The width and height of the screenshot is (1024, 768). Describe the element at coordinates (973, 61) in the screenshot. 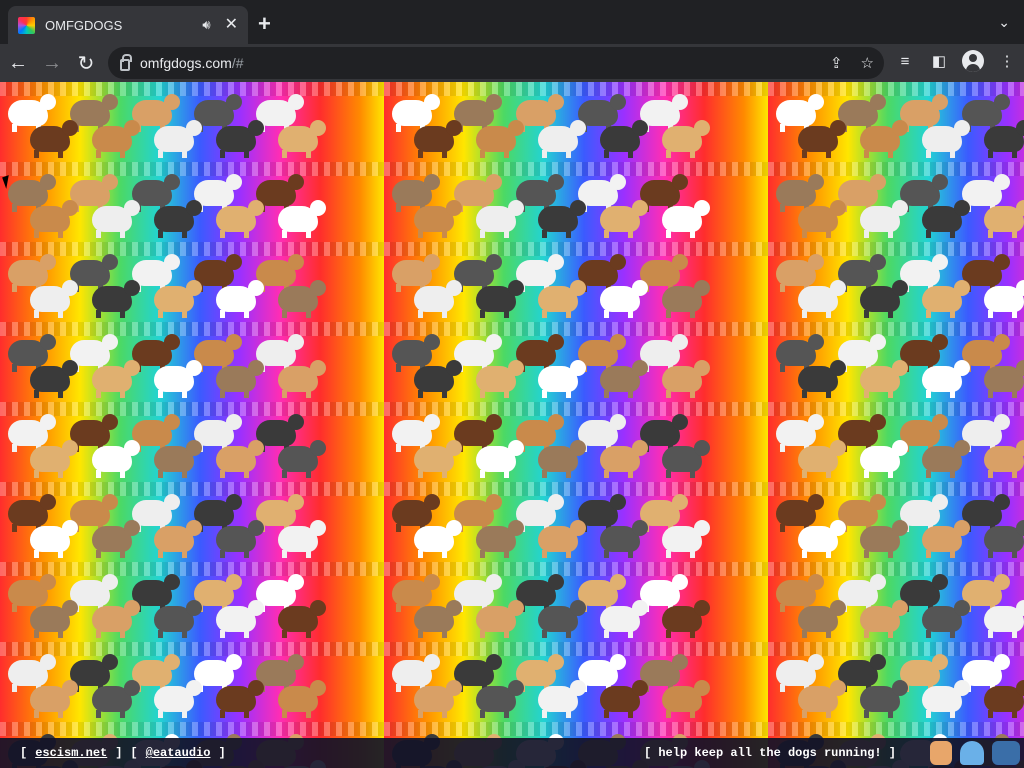

I see `profile-icon` at that location.